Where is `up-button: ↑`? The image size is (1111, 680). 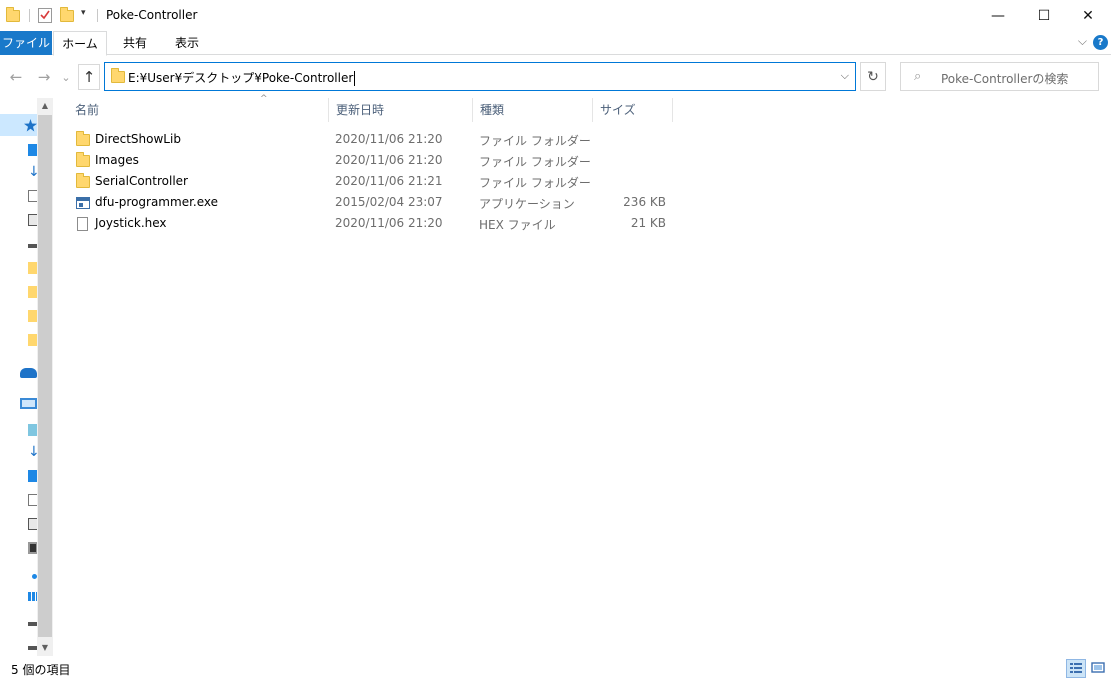
up-button: ↑ is located at coordinates (89, 77).